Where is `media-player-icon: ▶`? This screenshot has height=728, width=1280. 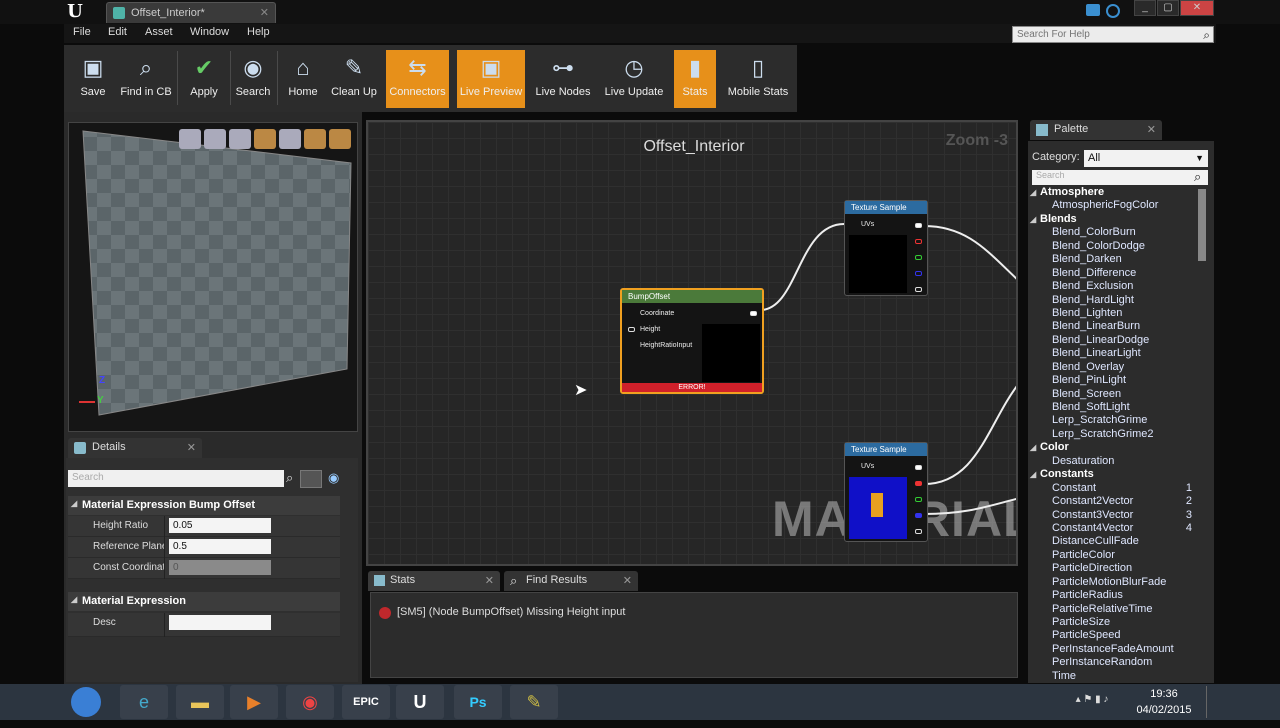 media-player-icon: ▶ is located at coordinates (254, 702).